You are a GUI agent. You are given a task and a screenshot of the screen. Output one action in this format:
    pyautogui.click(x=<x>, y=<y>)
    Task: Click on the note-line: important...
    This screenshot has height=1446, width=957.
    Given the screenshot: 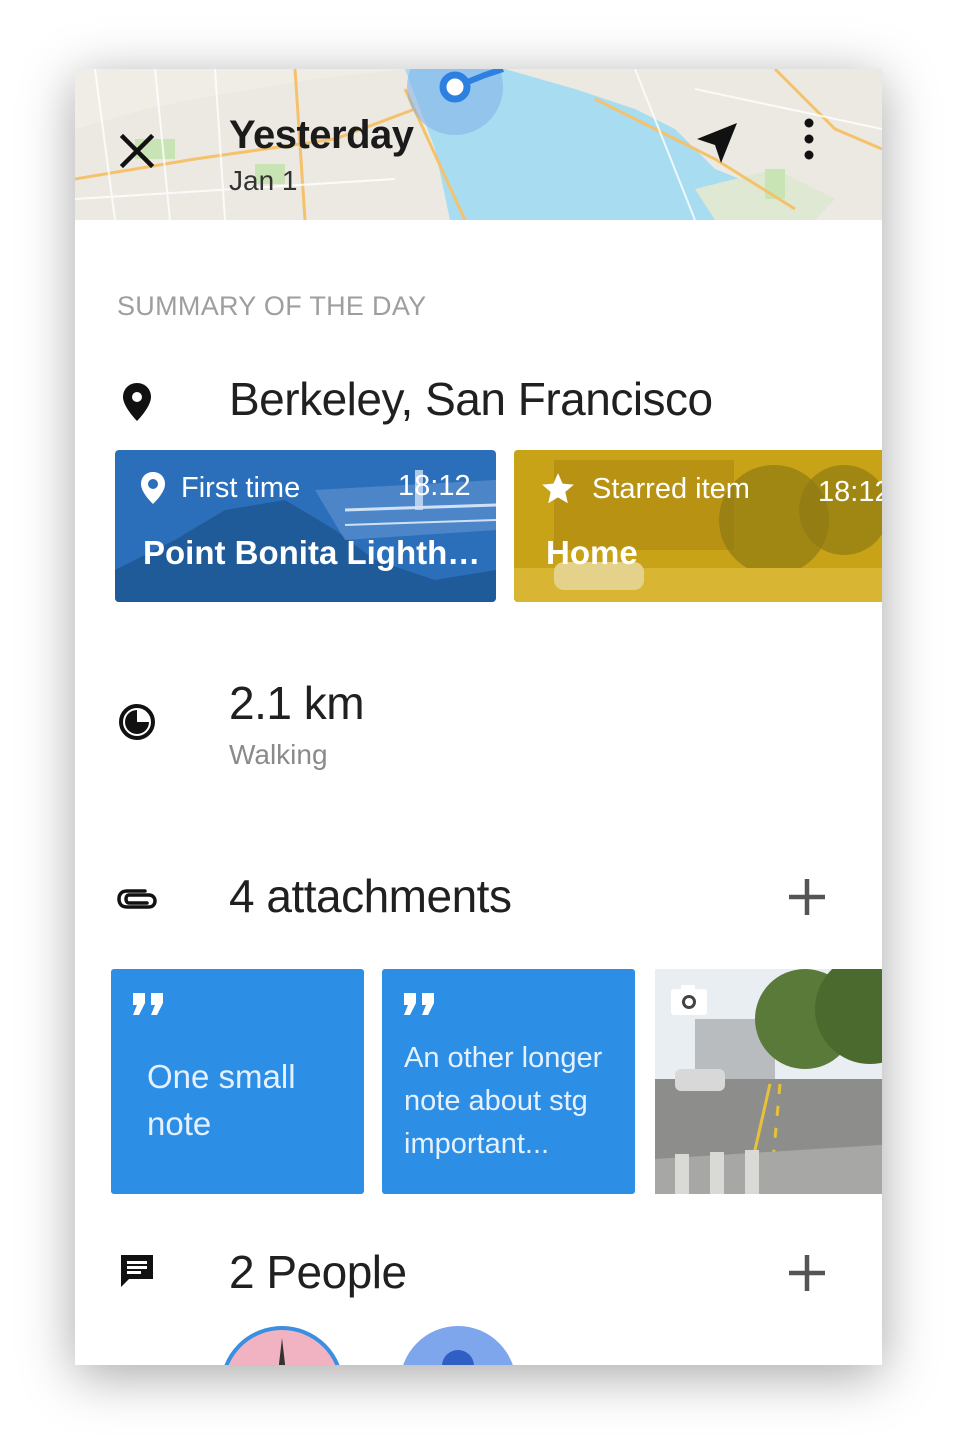 What is the action you would take?
    pyautogui.click(x=477, y=1144)
    